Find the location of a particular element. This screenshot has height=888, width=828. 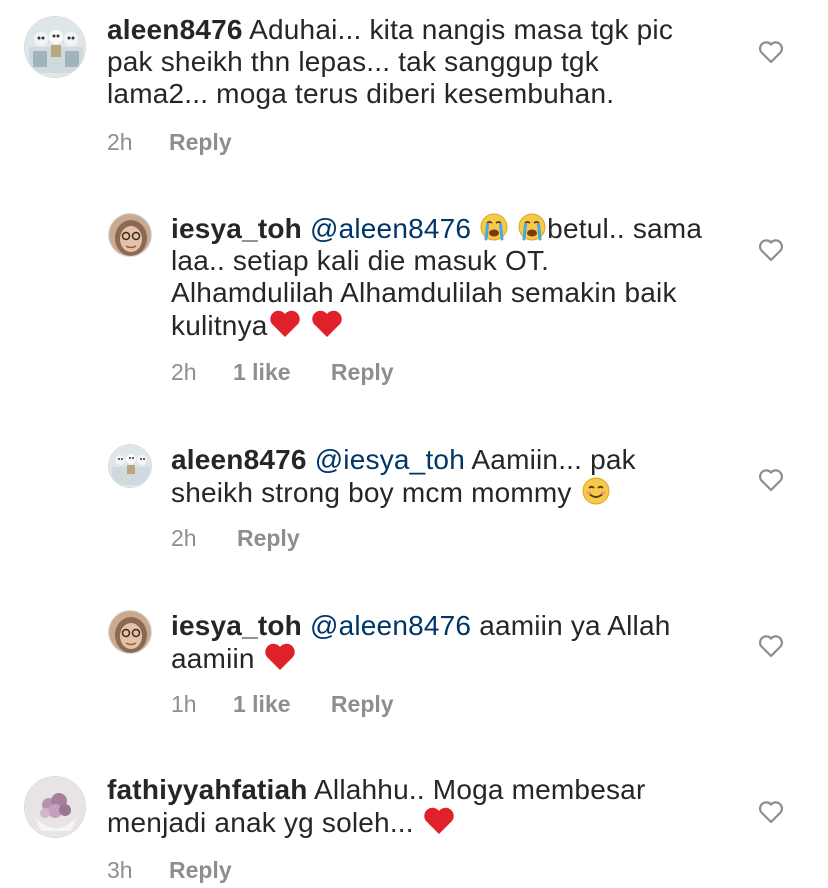

comment-line: kulitnya is located at coordinates (219, 325).